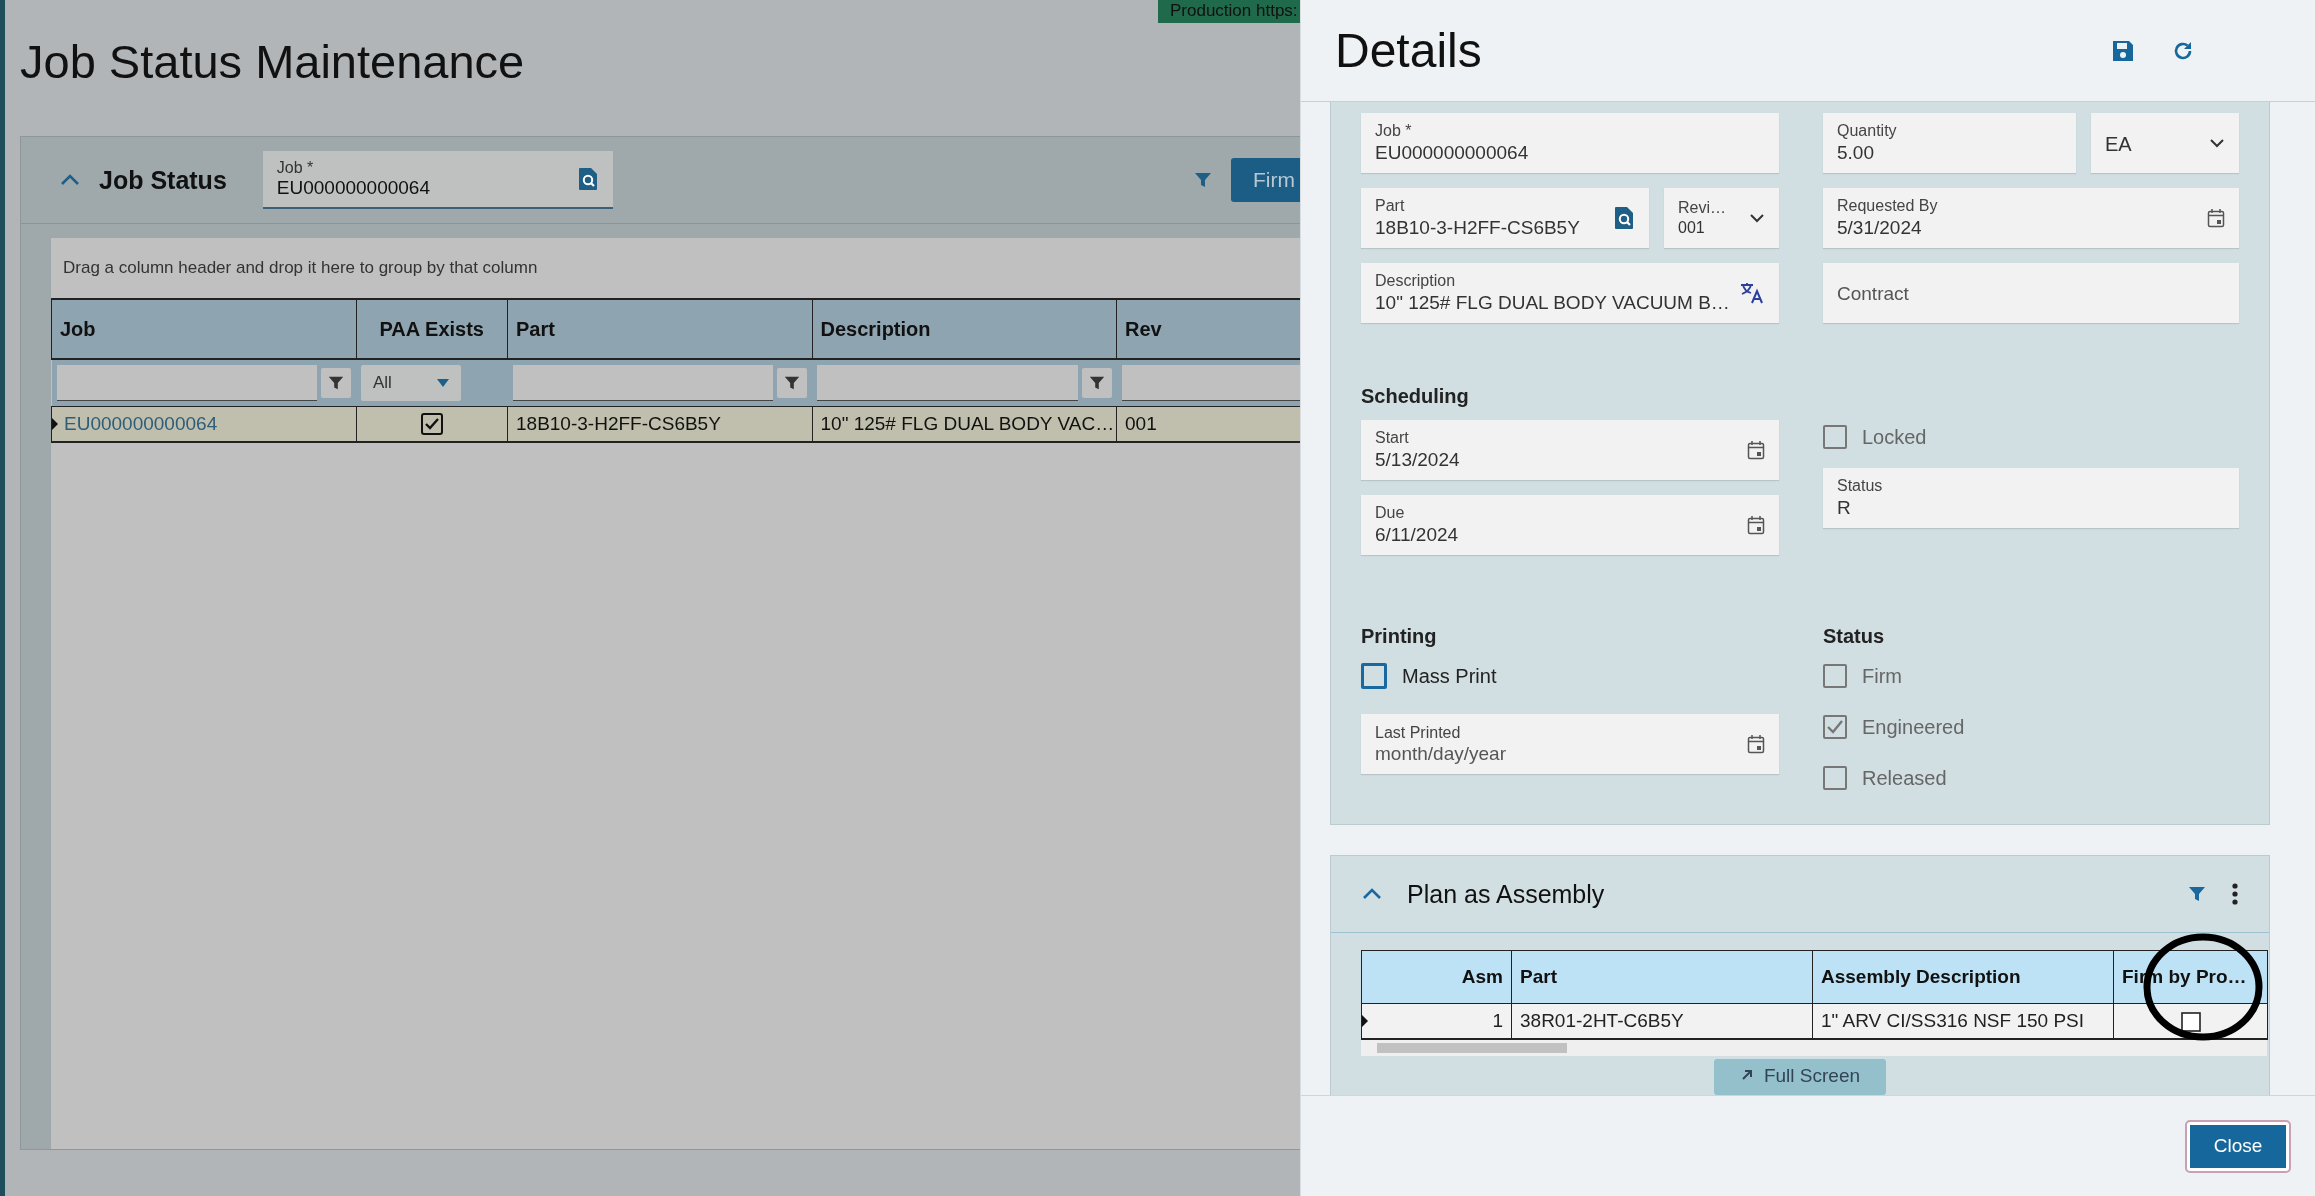 The image size is (2315, 1196). I want to click on section-title: Plan as Assembly, so click(1506, 894).